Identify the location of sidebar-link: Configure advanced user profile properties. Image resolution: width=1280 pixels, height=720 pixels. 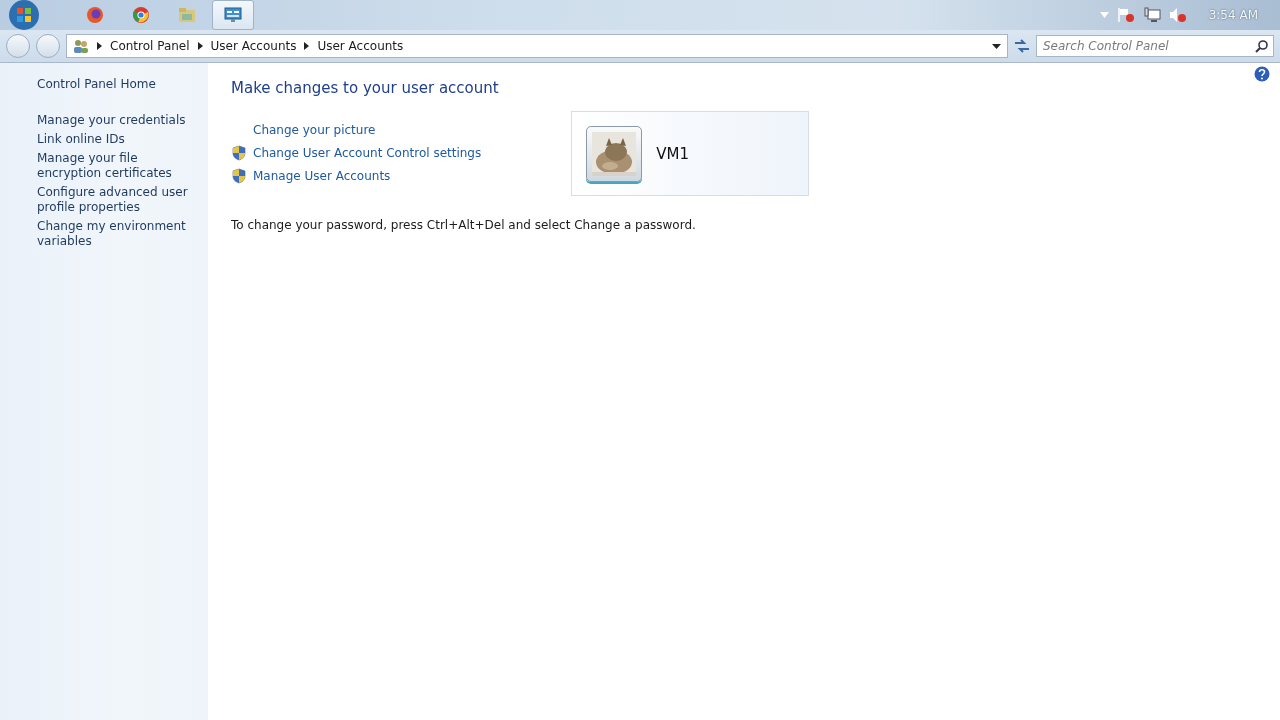
(113, 200).